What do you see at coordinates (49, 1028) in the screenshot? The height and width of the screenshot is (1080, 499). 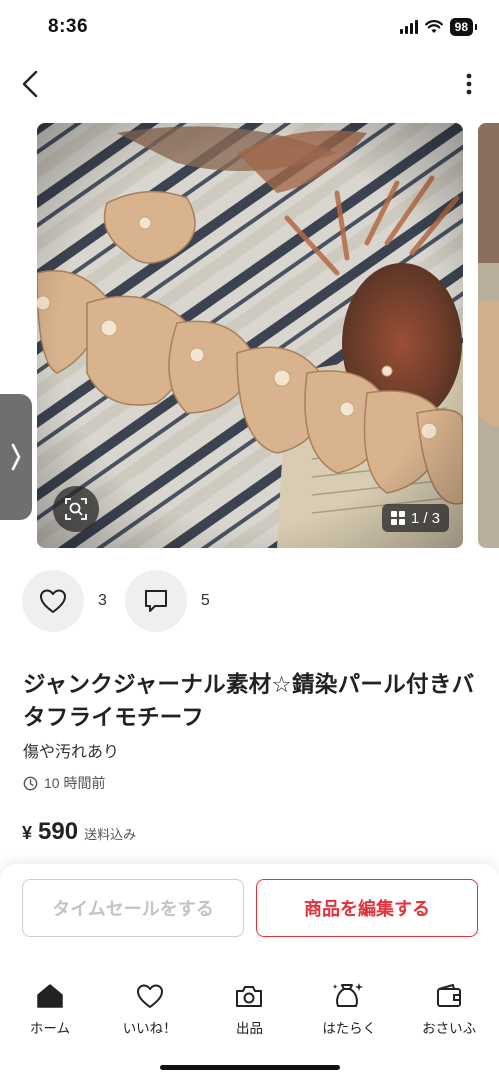 I see `tab-home-label: ホーム` at bounding box center [49, 1028].